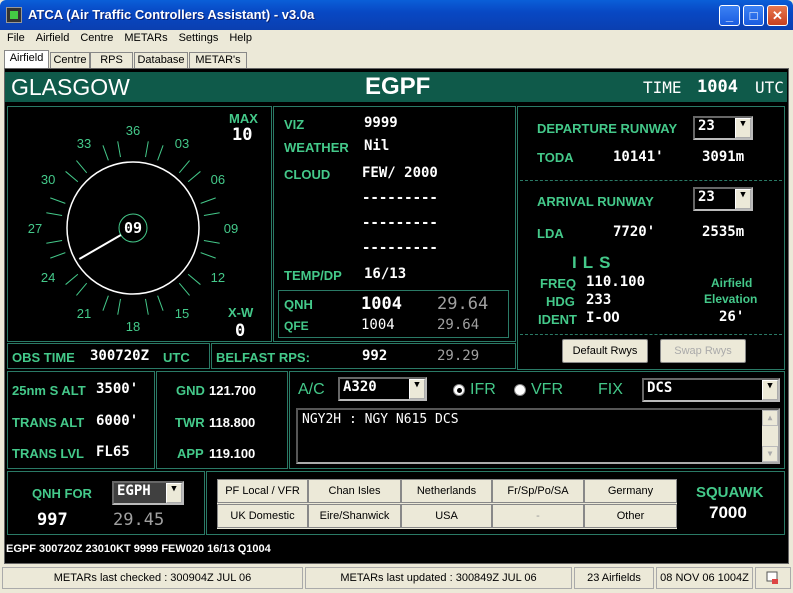 This screenshot has height=593, width=793. What do you see at coordinates (773, 578) in the screenshot?
I see `resize-grip-icon` at bounding box center [773, 578].